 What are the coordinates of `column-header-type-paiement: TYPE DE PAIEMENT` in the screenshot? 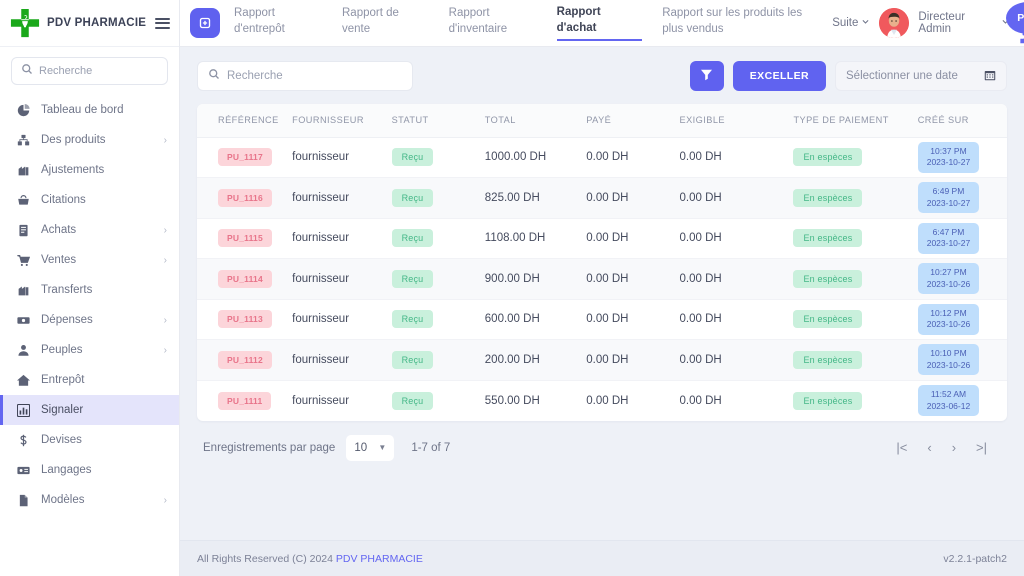 It's located at (851, 121).